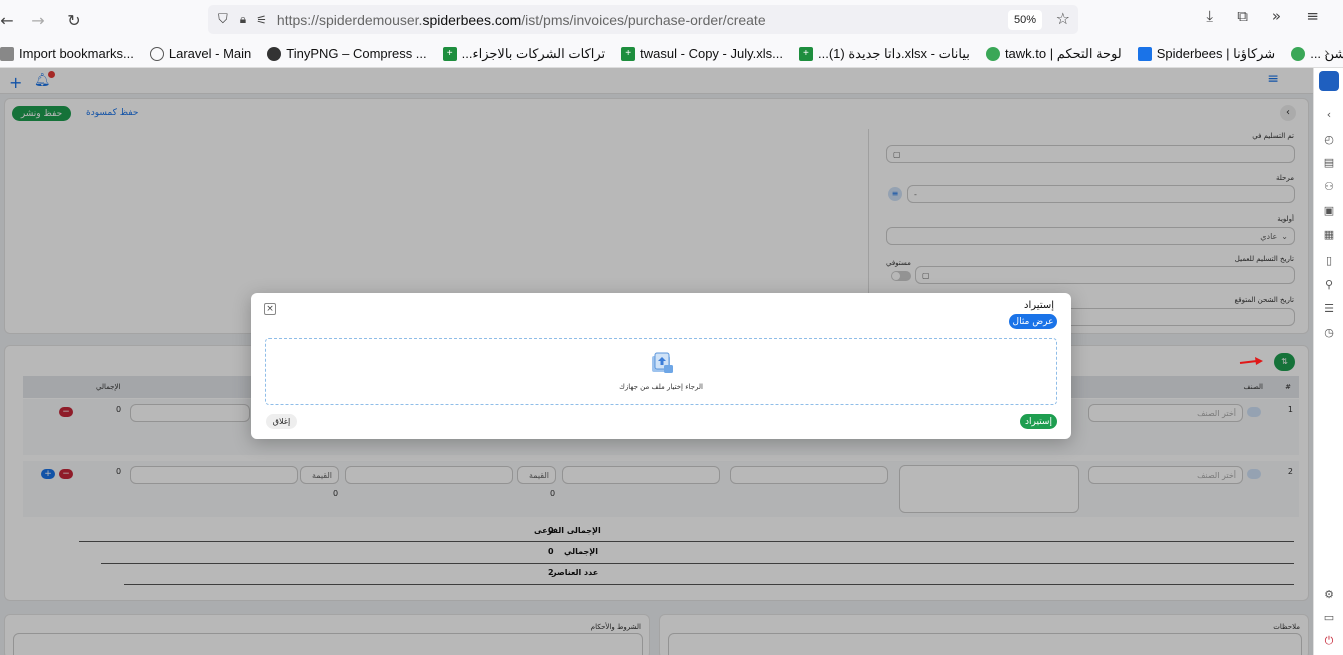 The image size is (1343, 655). What do you see at coordinates (1329, 81) in the screenshot?
I see `app-logo` at bounding box center [1329, 81].